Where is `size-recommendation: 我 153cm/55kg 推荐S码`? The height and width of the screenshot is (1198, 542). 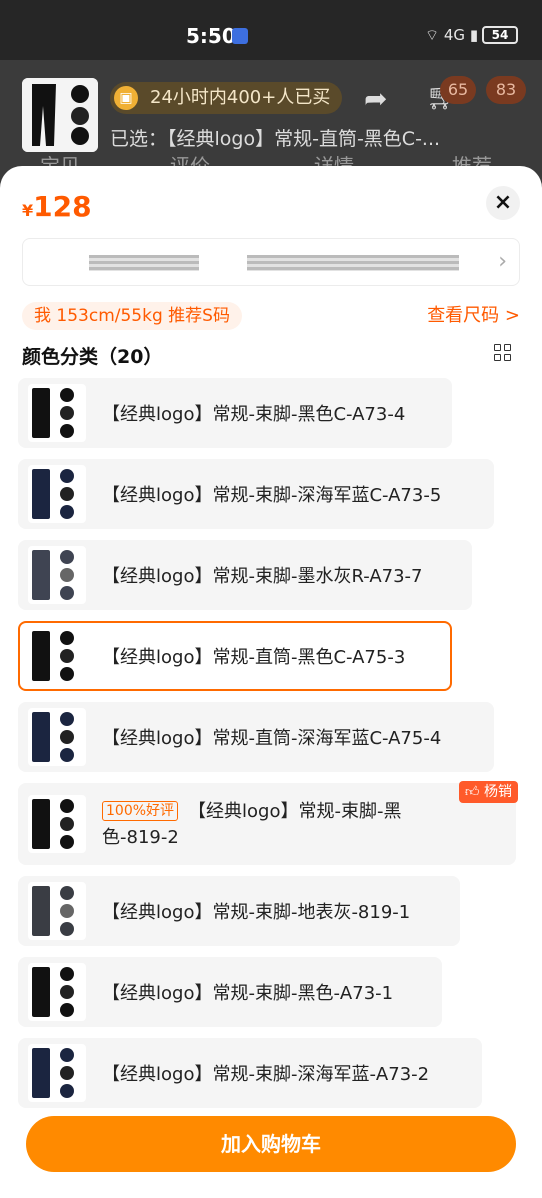
size-recommendation: 我 153cm/55kg 推荐S码 is located at coordinates (132, 316).